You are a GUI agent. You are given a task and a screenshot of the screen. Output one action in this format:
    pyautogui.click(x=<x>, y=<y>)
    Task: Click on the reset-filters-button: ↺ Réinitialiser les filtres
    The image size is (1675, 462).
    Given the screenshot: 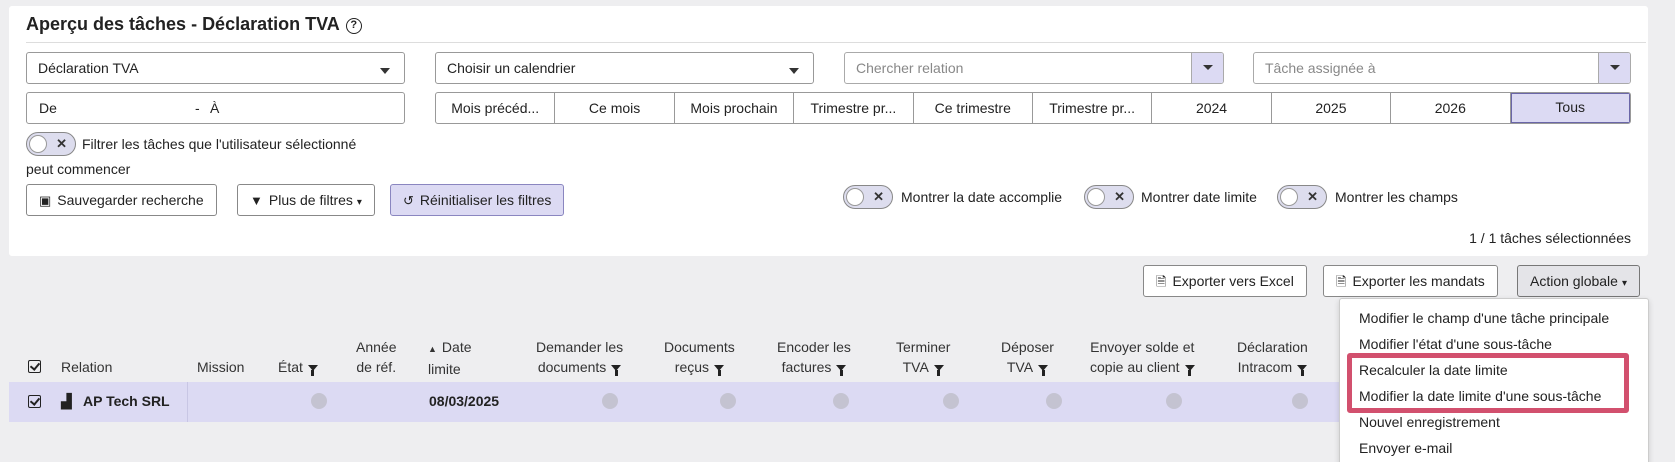 What is the action you would take?
    pyautogui.click(x=477, y=200)
    